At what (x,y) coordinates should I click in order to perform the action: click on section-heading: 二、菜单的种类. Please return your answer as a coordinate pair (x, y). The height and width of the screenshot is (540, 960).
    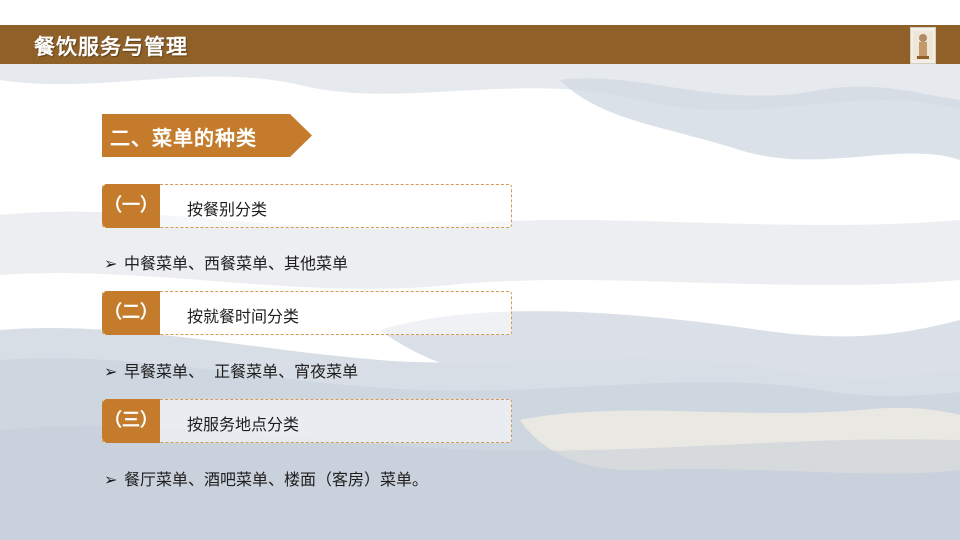
    Looking at the image, I should click on (207, 135).